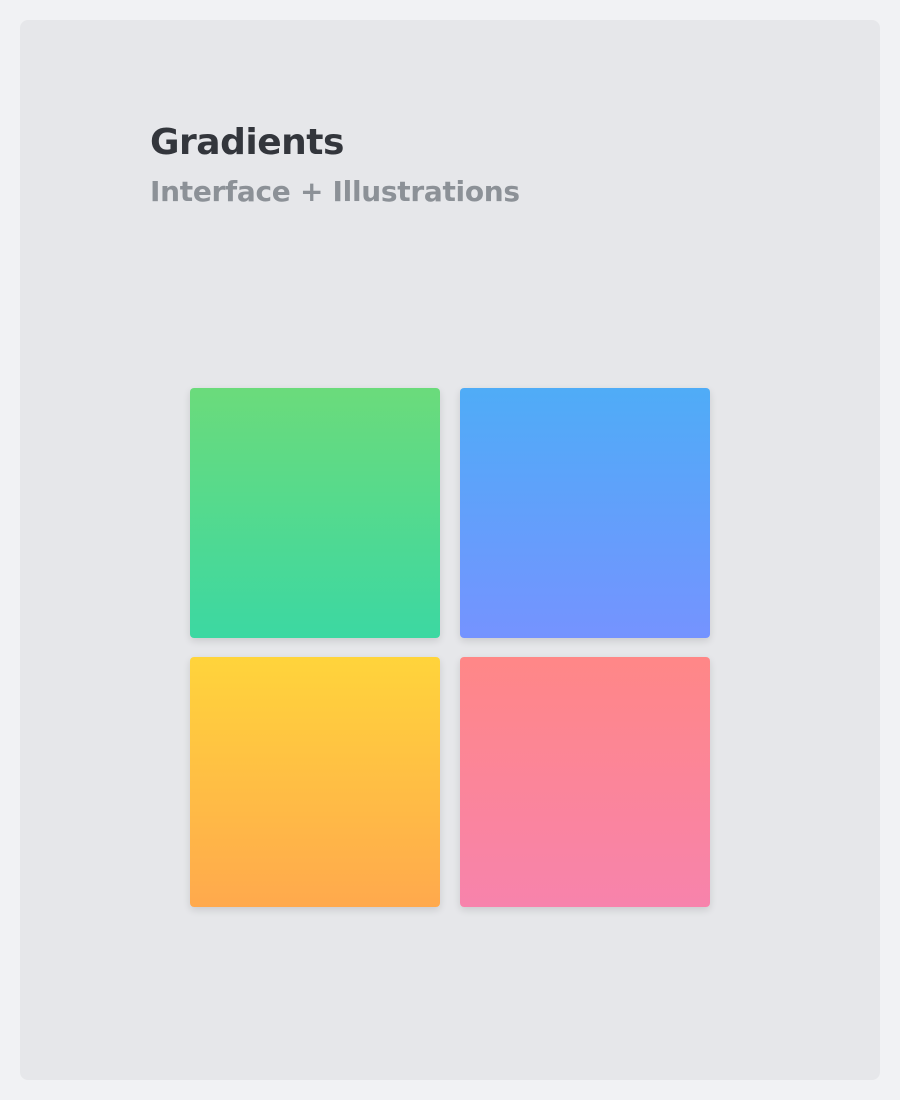 The height and width of the screenshot is (1100, 900). I want to click on blue-gradient-swatch, so click(585, 513).